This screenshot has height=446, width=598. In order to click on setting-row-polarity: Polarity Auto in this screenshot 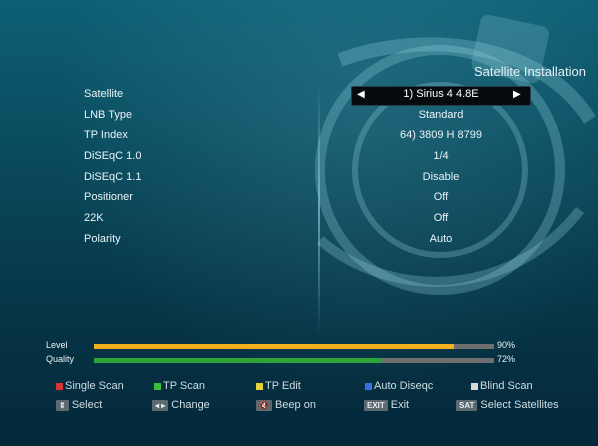, I will do `click(299, 241)`.